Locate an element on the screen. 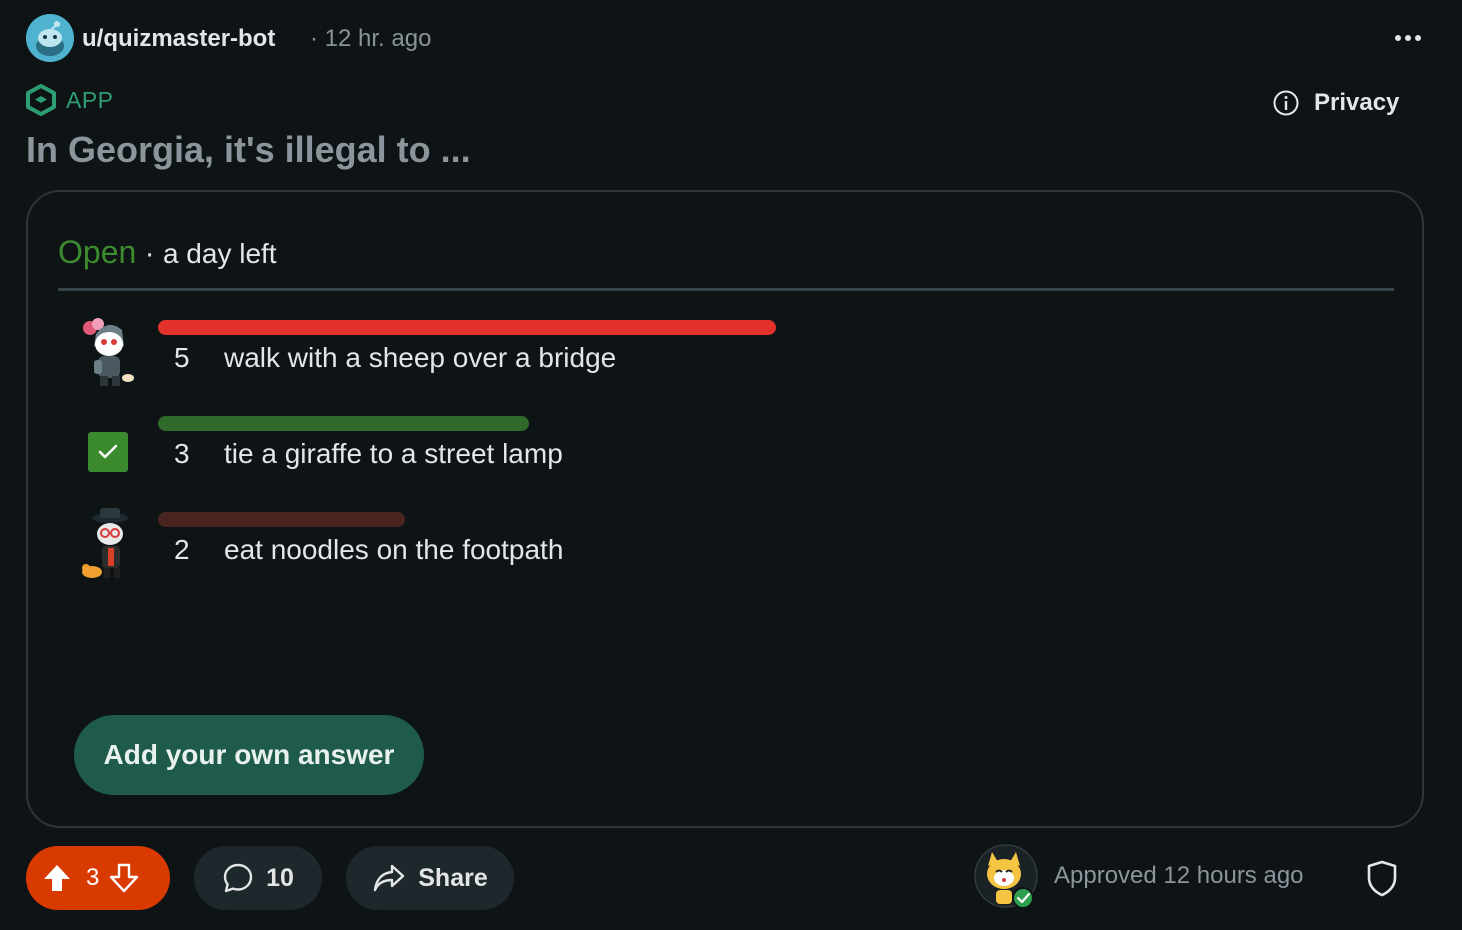 The height and width of the screenshot is (930, 1462). poll-option: 3 tie a giraffe to a street lamp is located at coordinates (726, 461).